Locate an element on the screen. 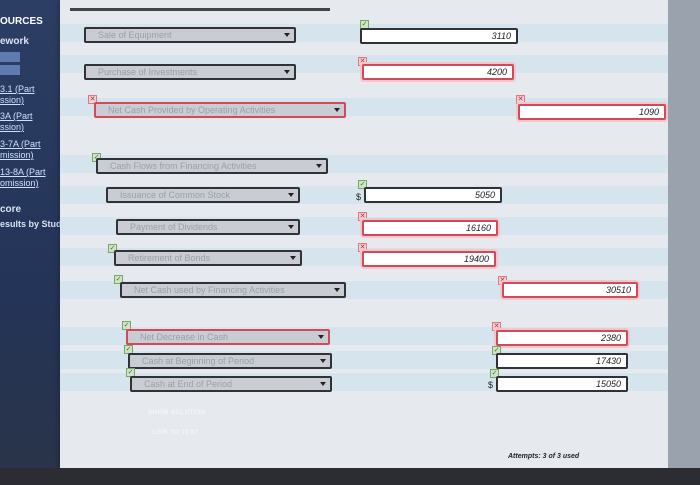  net-decrease-in-cash-select: Net Decrease in Cash is located at coordinates (228, 337).